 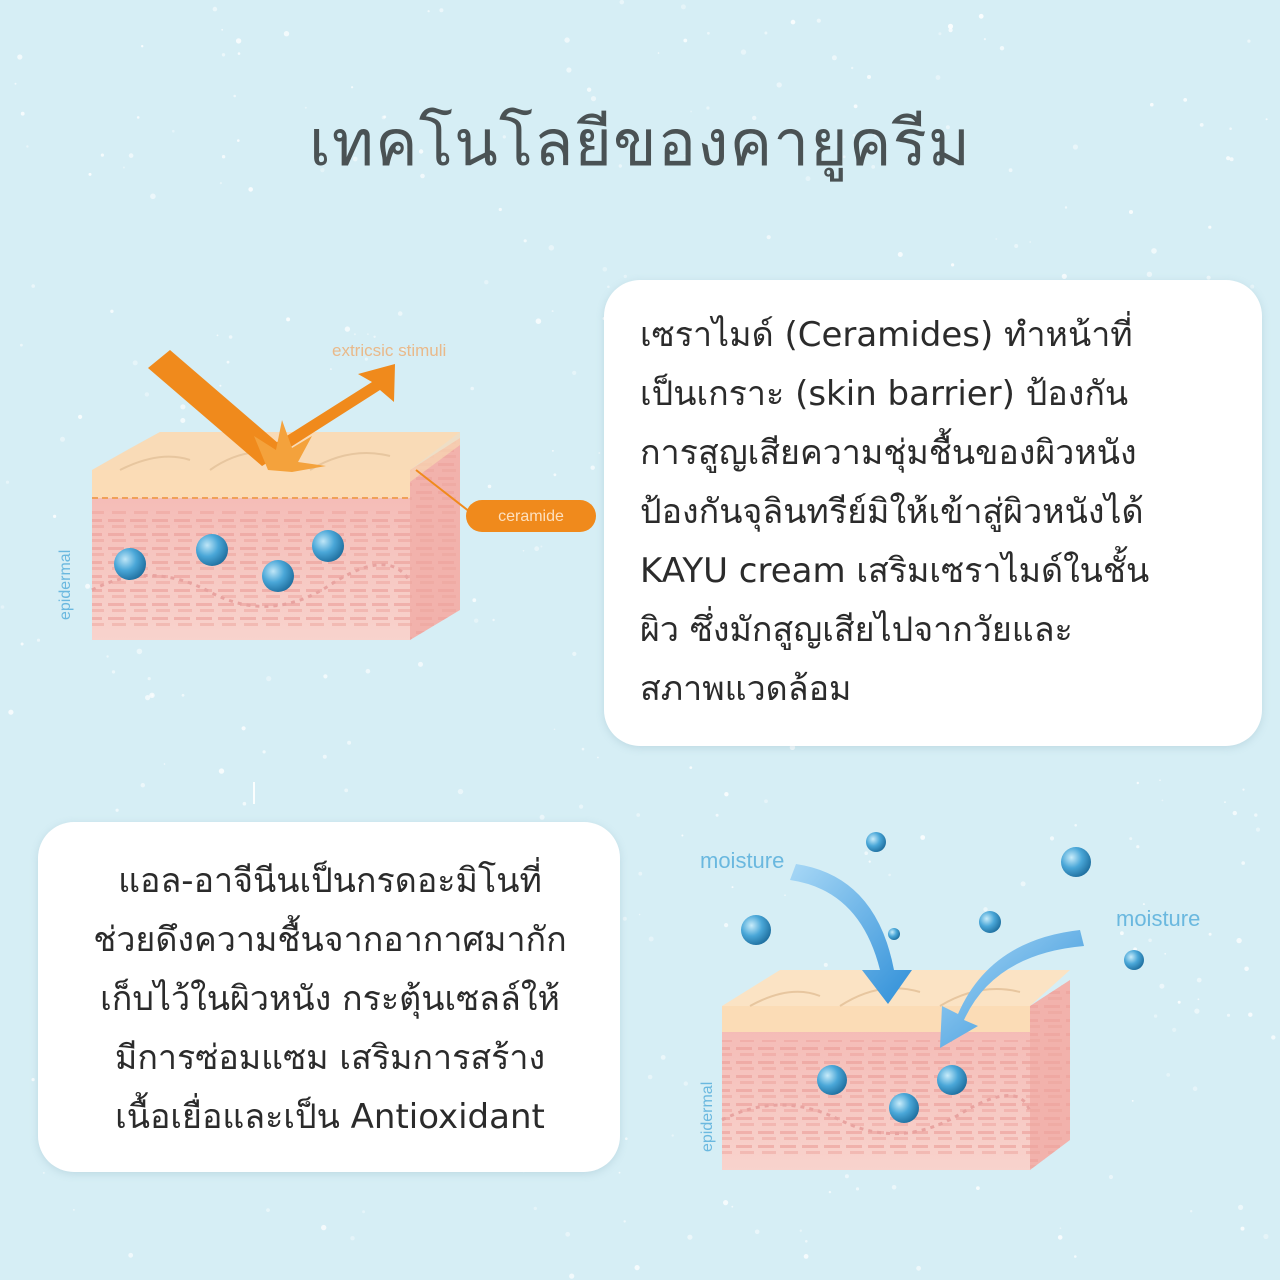 What do you see at coordinates (330, 940) in the screenshot?
I see `arginine-text-line: ช่วยดึงความชื้นจากอากาศมากัก` at bounding box center [330, 940].